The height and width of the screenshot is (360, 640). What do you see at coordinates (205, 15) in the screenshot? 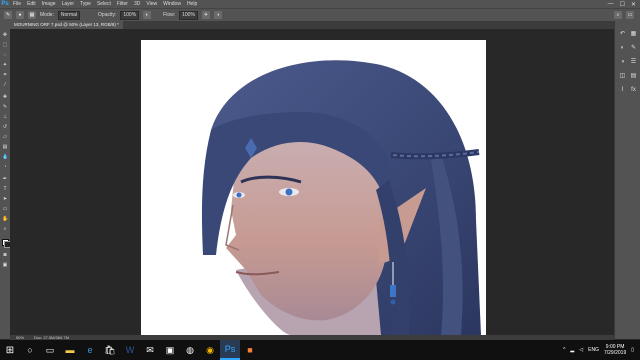
I see `airbrush-icon: ✈` at bounding box center [205, 15].